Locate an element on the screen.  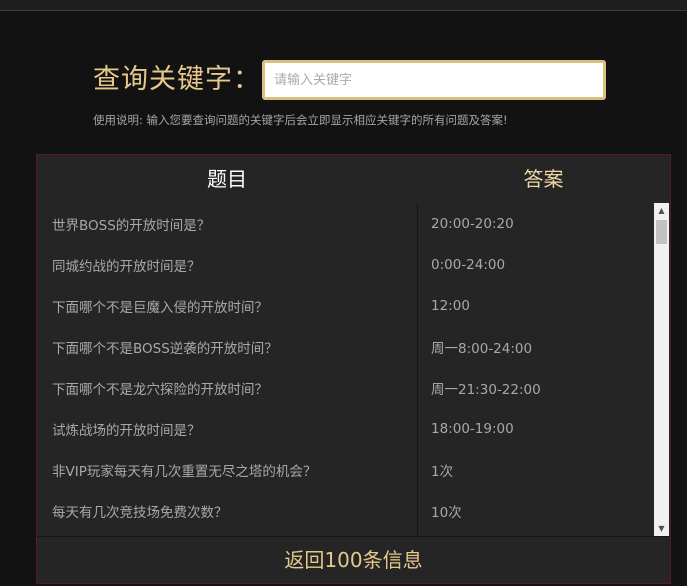
answer-cell: 18:00-19:00 is located at coordinates (472, 428).